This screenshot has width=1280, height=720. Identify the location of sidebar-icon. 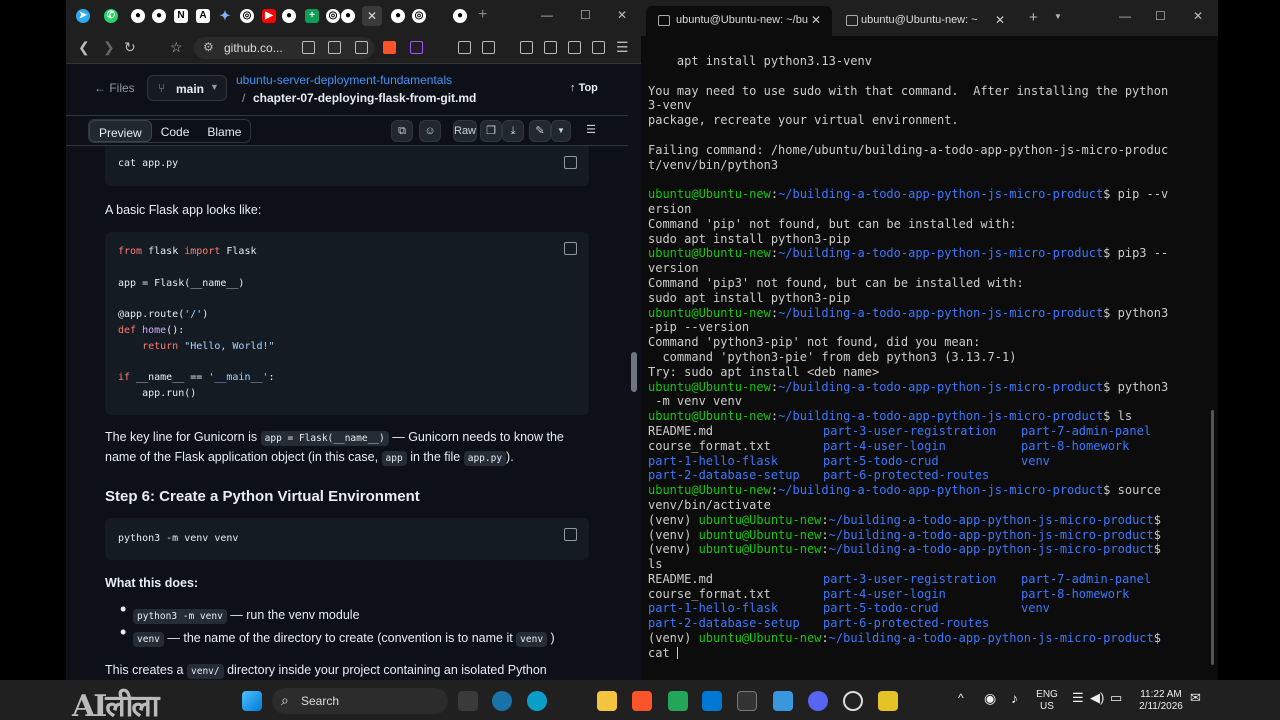
(526, 47).